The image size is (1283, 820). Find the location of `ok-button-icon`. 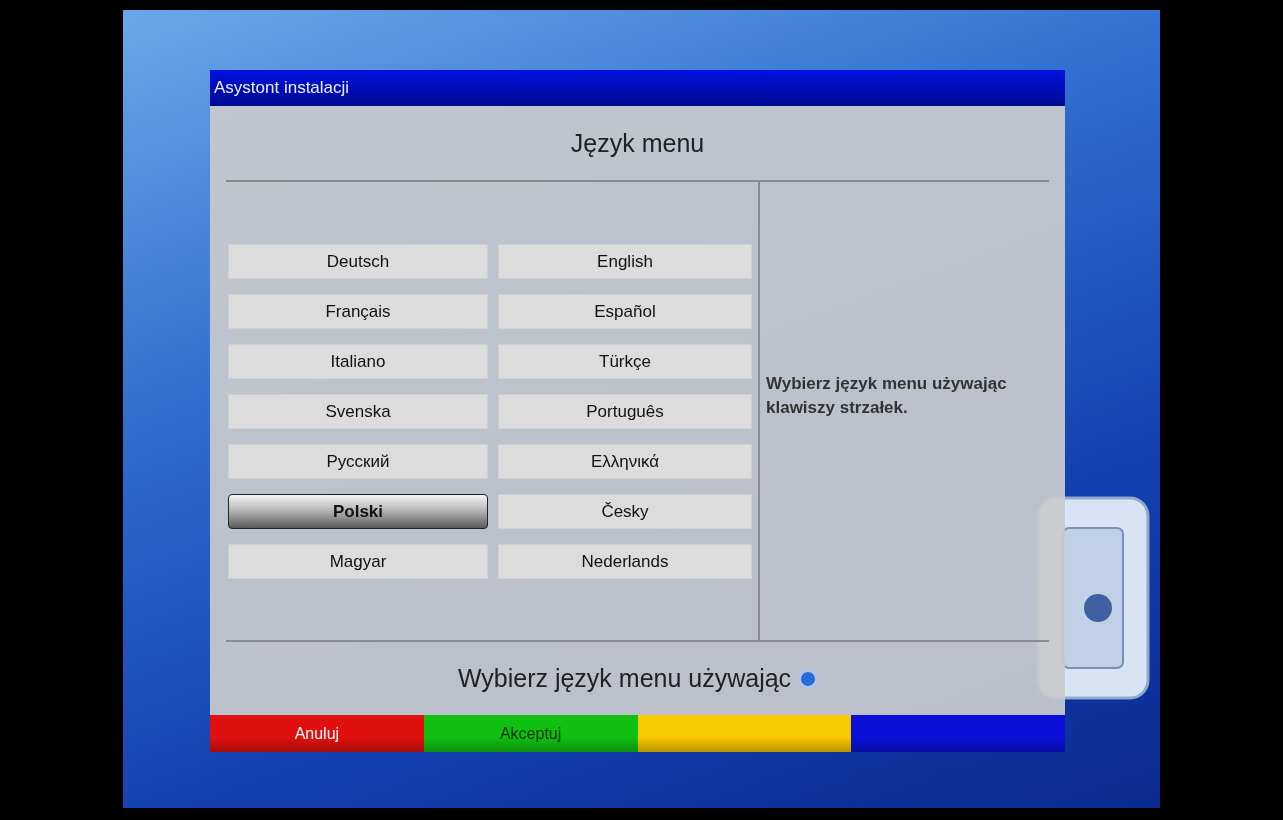

ok-button-icon is located at coordinates (808, 678).